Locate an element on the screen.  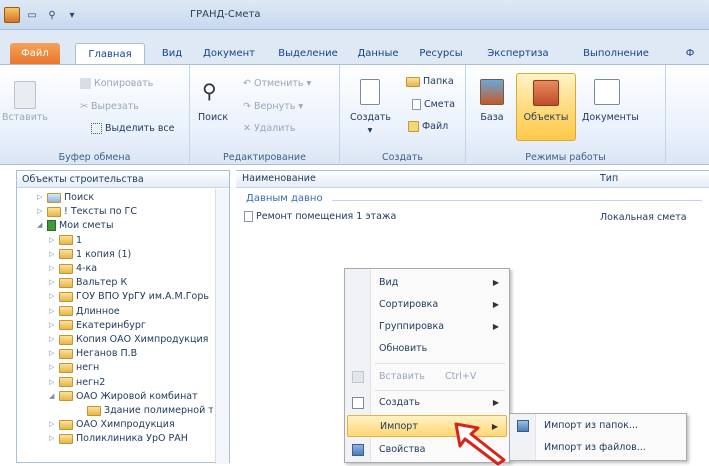
chevron-down-icon: ▾ is located at coordinates (72, 15).